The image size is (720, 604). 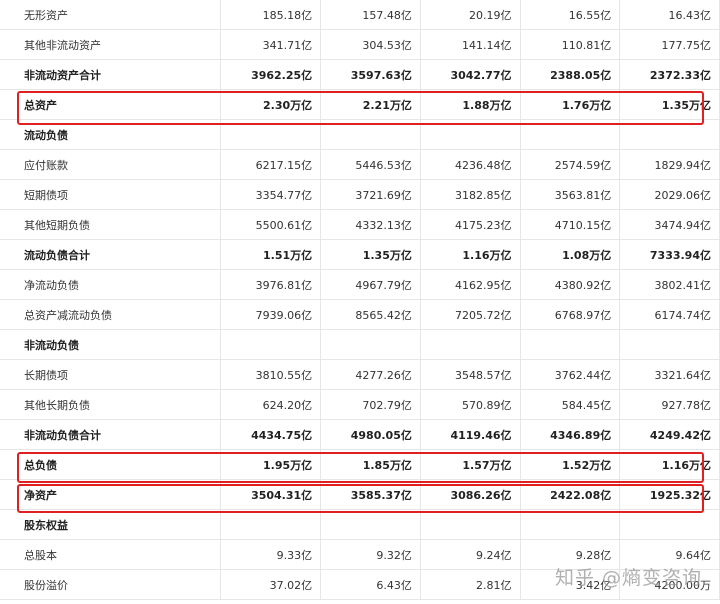 I want to click on cell-value: 4162.95亿, so click(x=470, y=284).